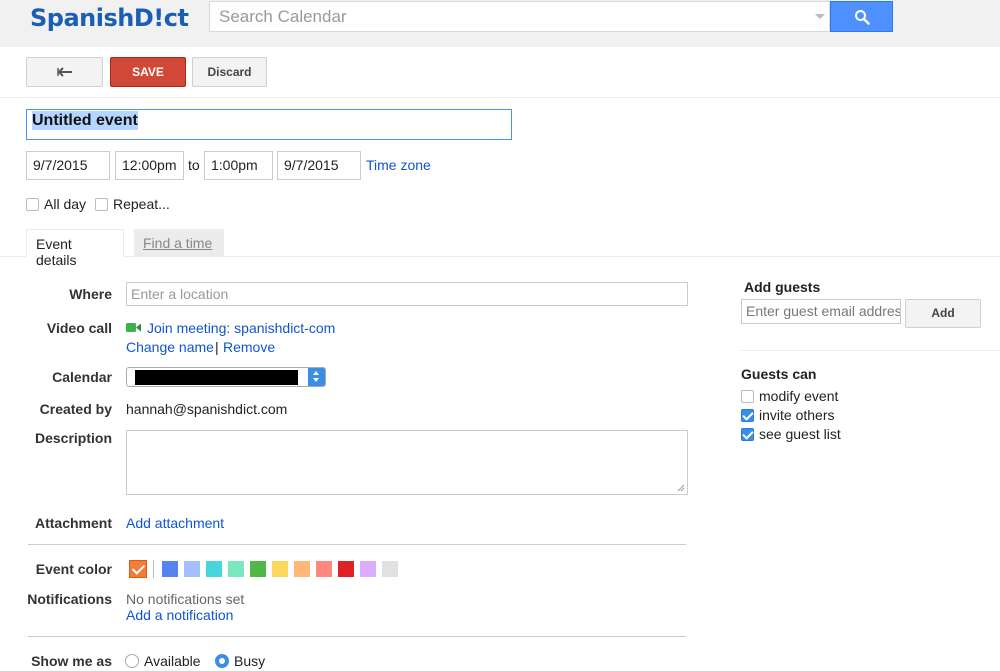 The width and height of the screenshot is (1000, 671). I want to click on search-calendar-box, so click(519, 16).